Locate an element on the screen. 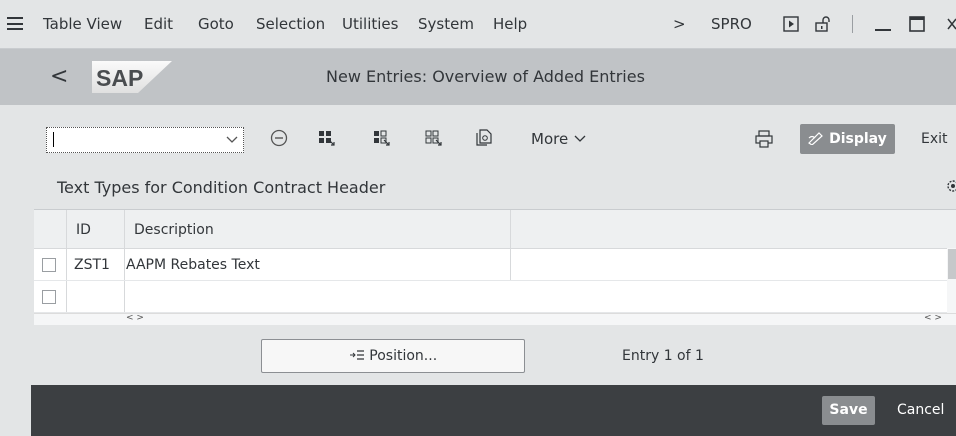 This screenshot has height=436, width=956. text-cursor is located at coordinates (53, 139).